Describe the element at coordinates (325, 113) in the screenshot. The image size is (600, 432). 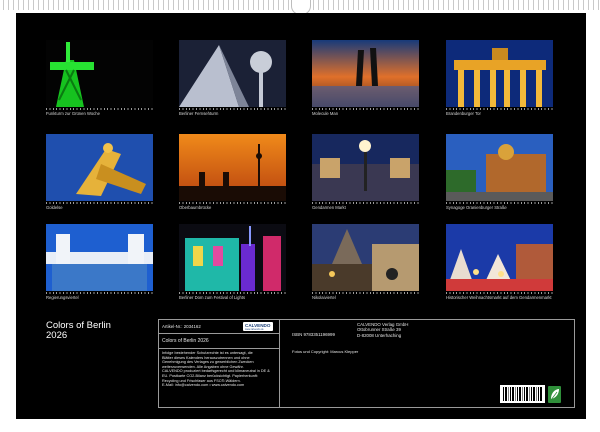
I see `month-caption-3: Molecule Man` at that location.